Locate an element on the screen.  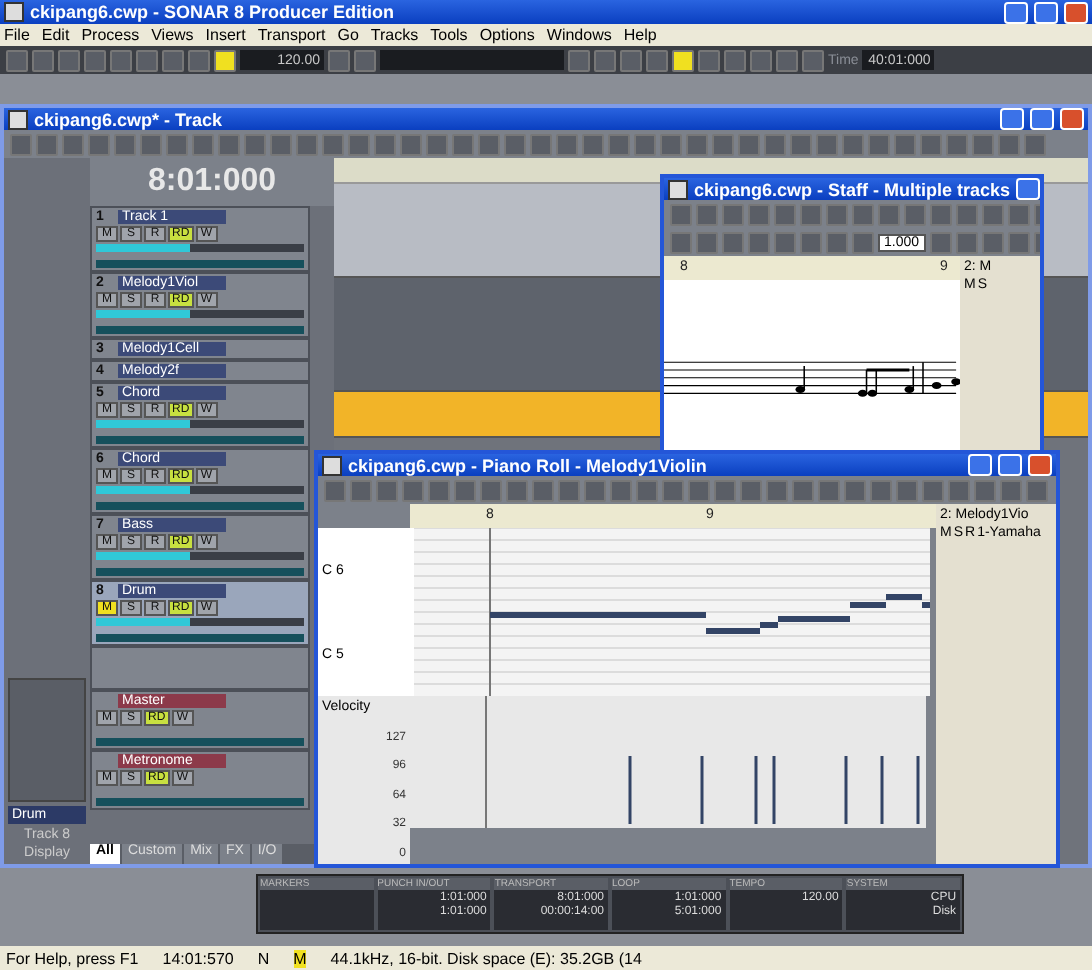
window-title: ckipang6.cwp - Staff - Multiple tracks is located at coordinates (852, 189).